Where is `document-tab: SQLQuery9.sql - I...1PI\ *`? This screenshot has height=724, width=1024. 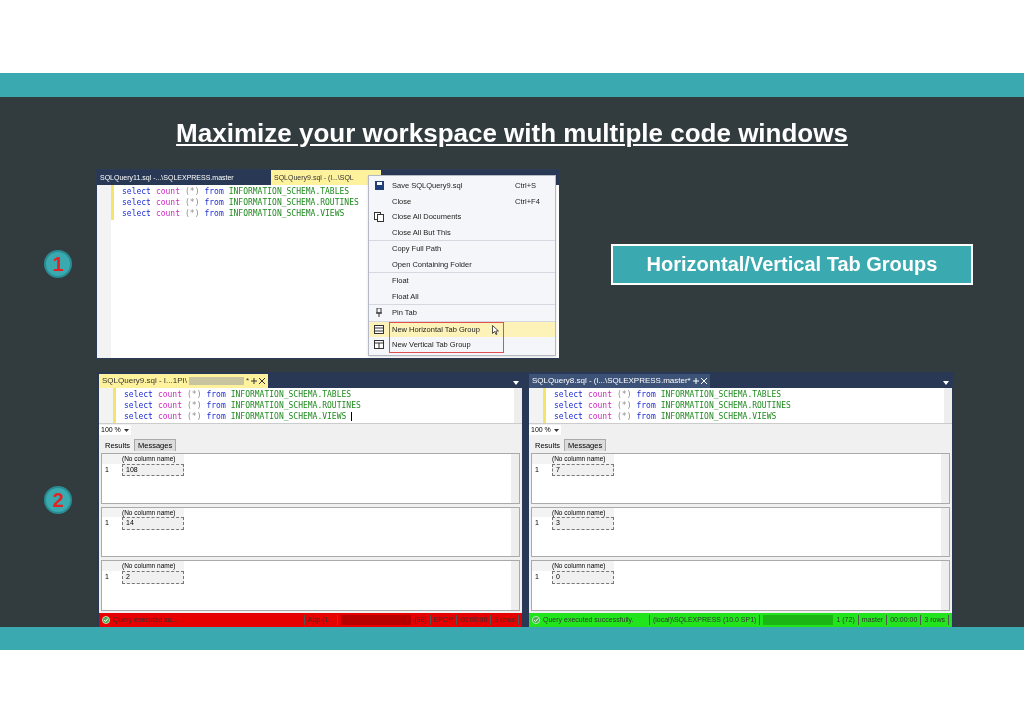
document-tab: SQLQuery9.sql - I...1PI\ * is located at coordinates (184, 381).